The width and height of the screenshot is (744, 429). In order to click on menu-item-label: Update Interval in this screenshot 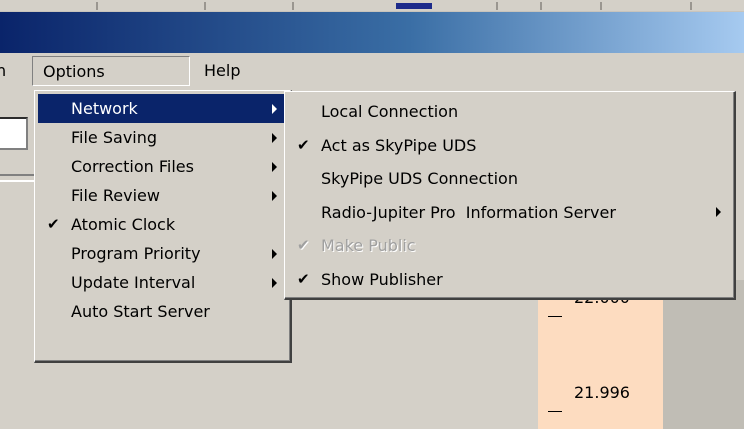, I will do `click(133, 282)`.